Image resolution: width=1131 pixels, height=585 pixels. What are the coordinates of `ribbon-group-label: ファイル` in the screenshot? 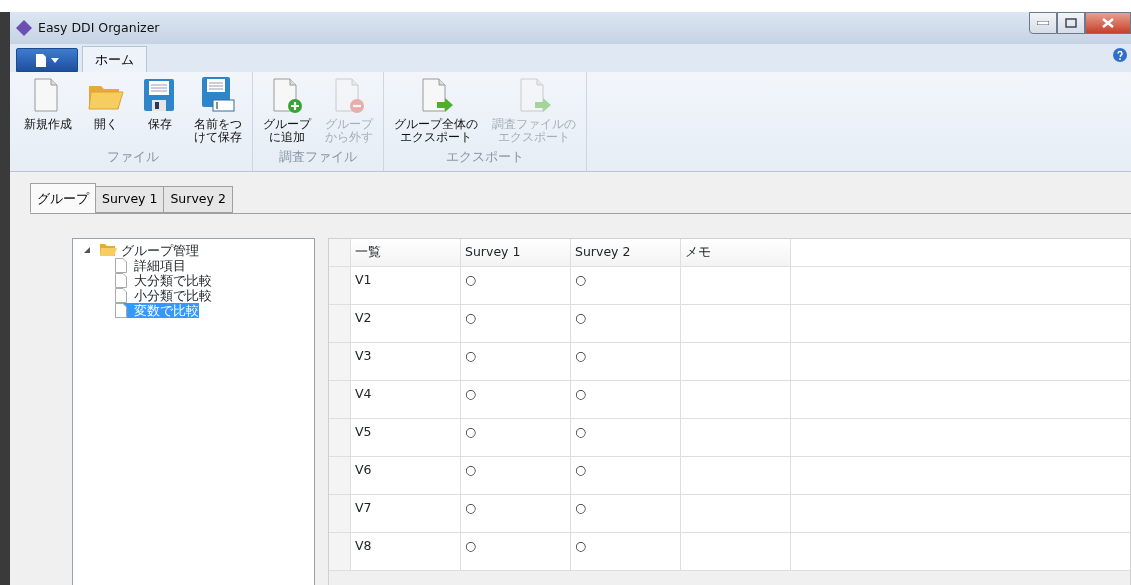 It's located at (133, 157).